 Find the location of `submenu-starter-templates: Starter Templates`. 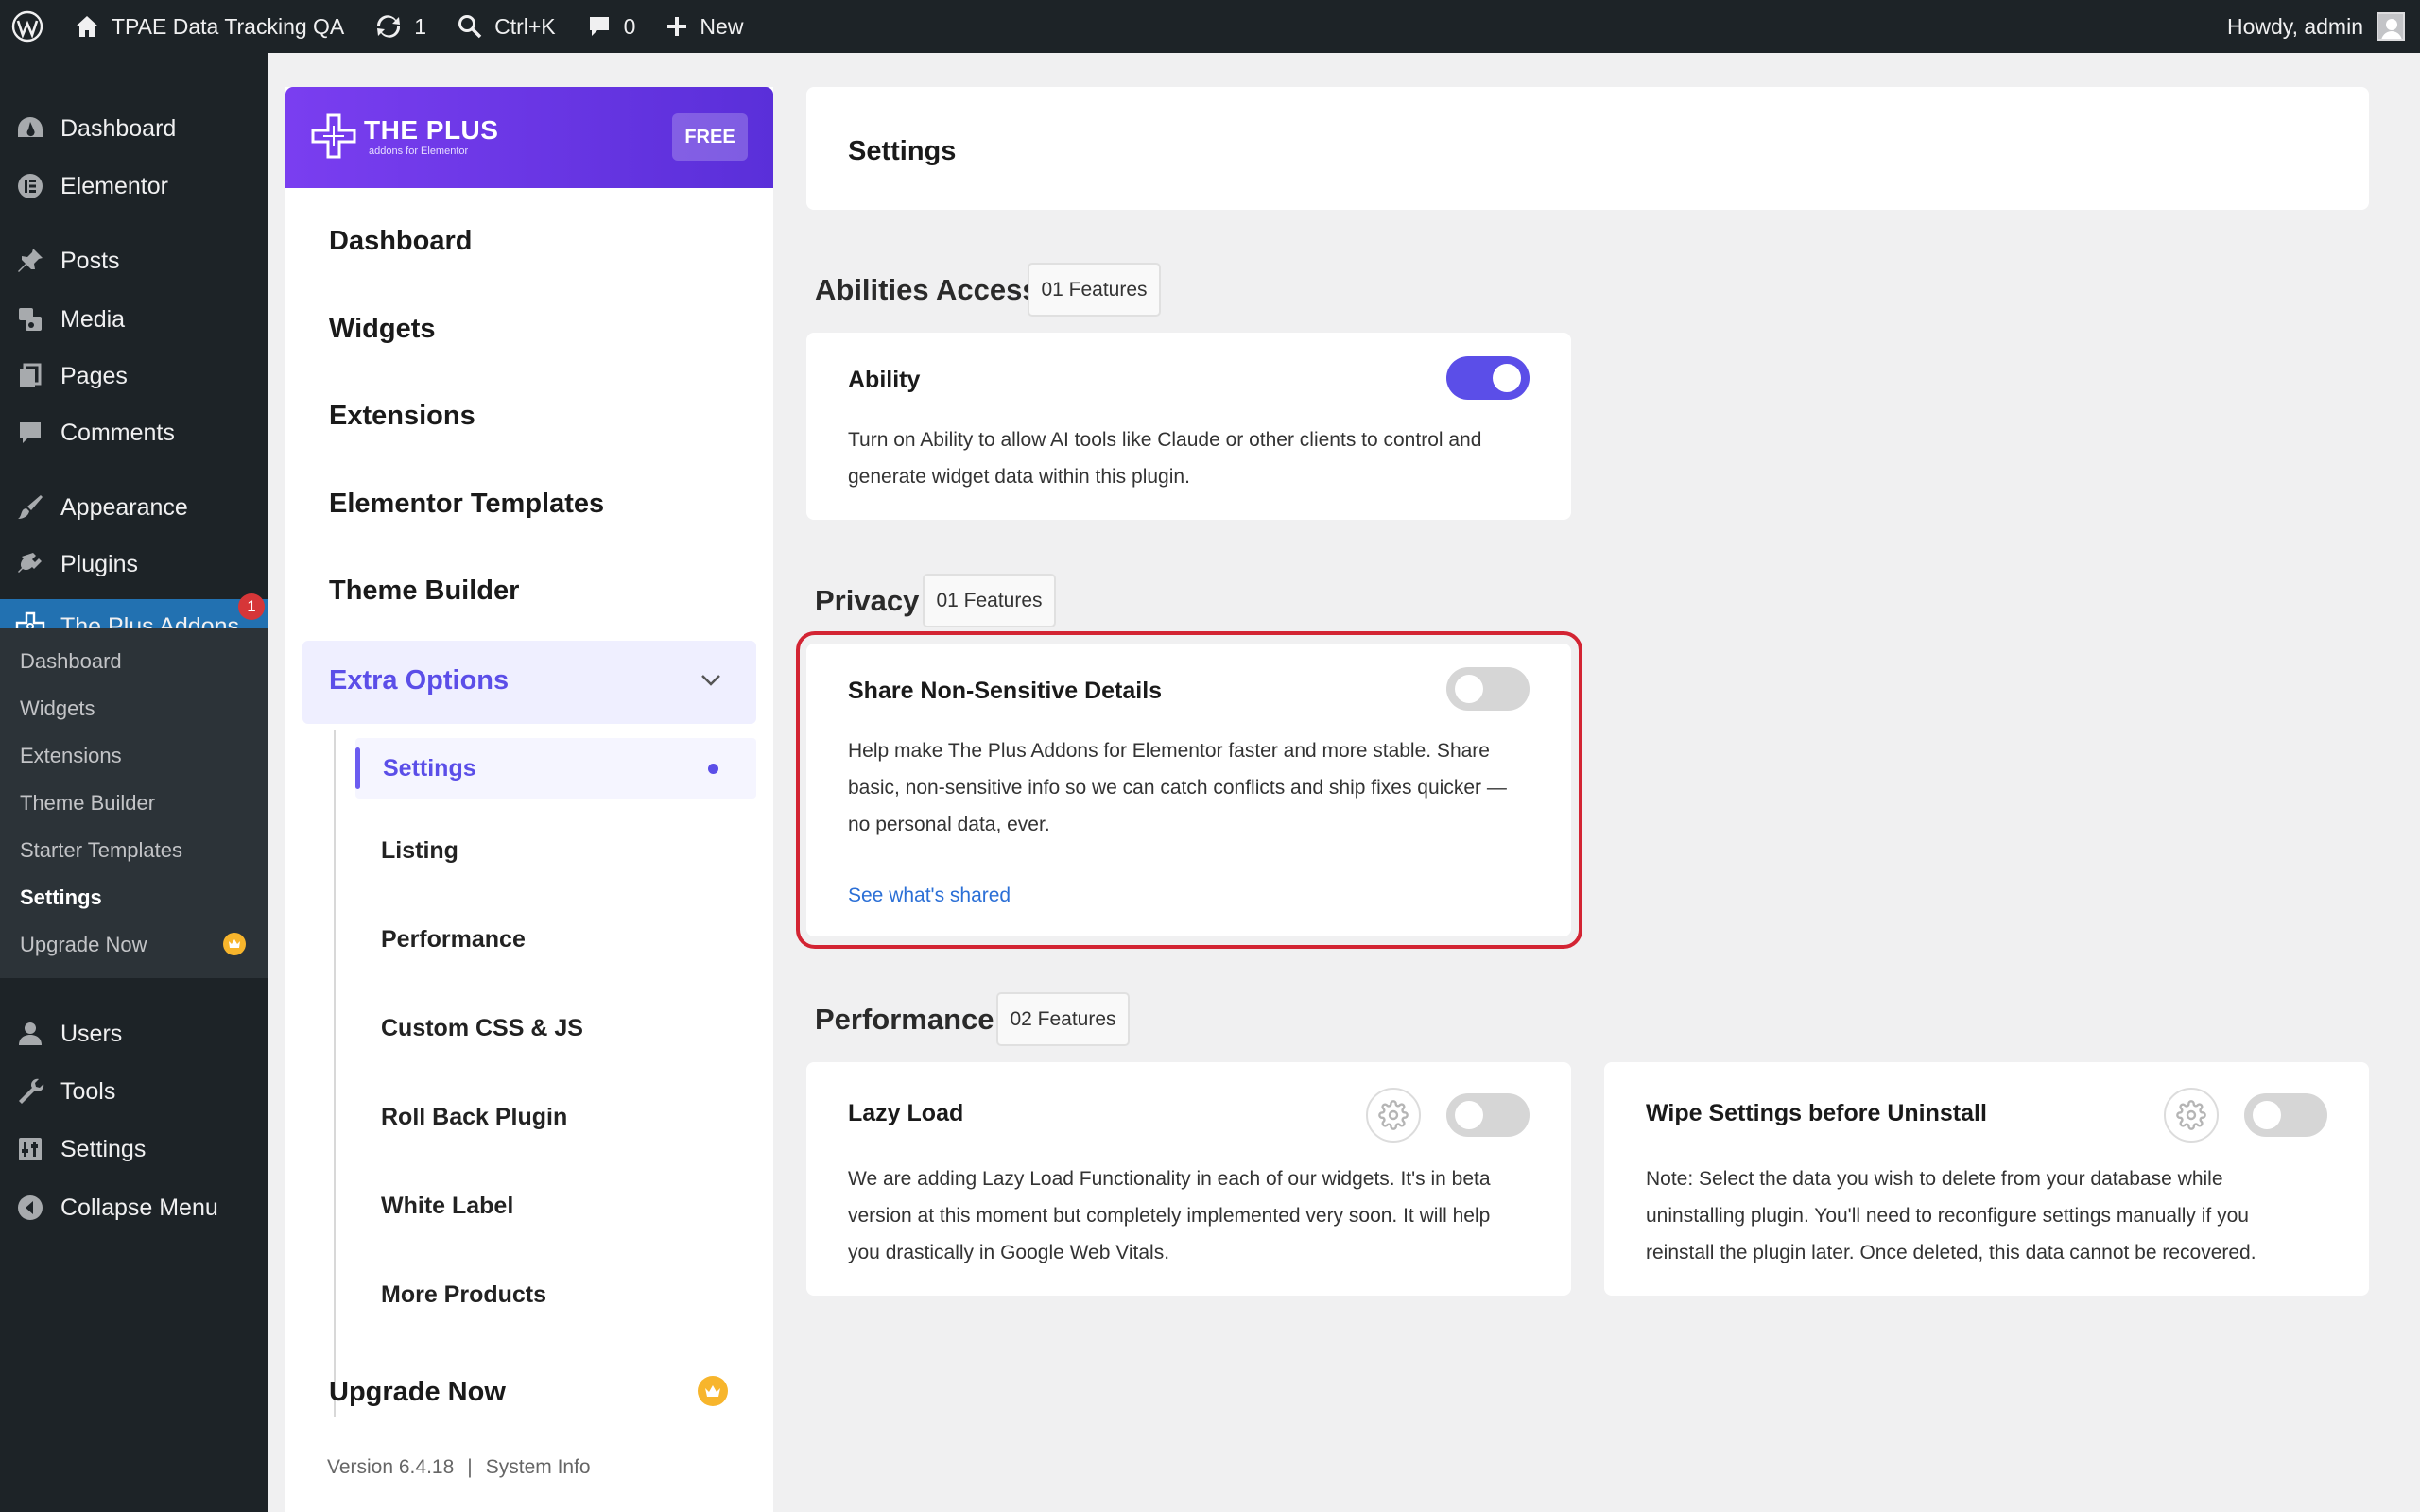

submenu-starter-templates: Starter Templates is located at coordinates (101, 850).